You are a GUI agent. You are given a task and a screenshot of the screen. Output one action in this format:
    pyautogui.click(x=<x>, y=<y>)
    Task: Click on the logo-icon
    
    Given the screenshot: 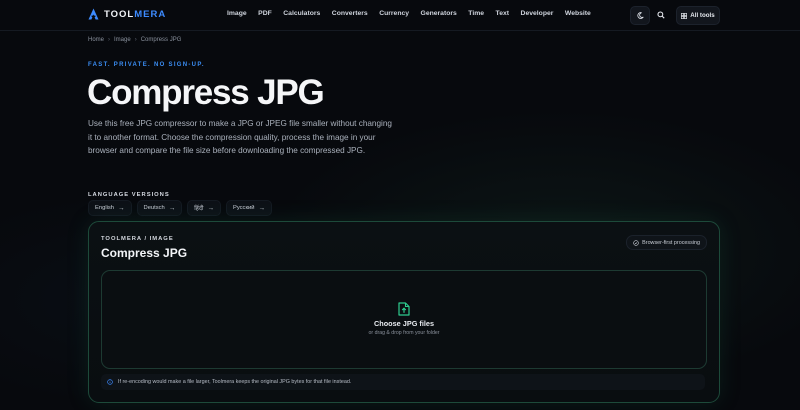 What is the action you would take?
    pyautogui.click(x=93, y=14)
    